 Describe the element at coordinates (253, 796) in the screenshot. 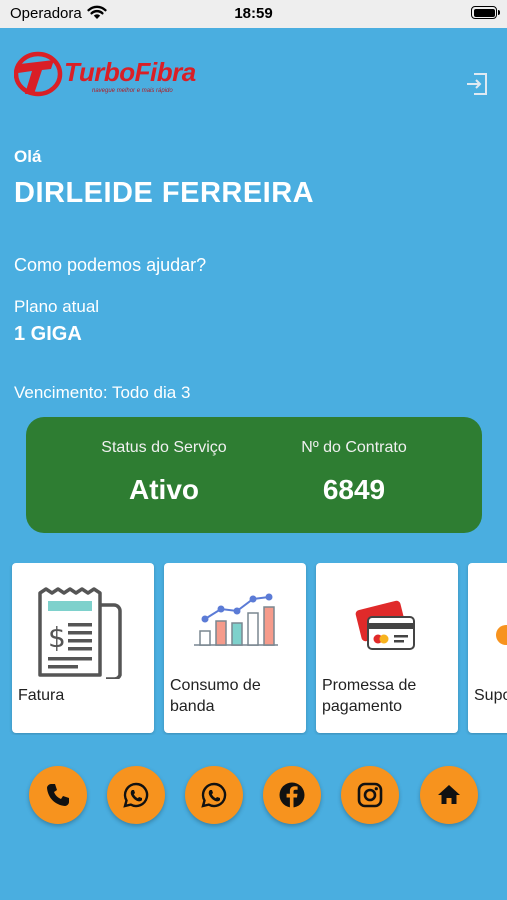

I see `contact-actions` at that location.